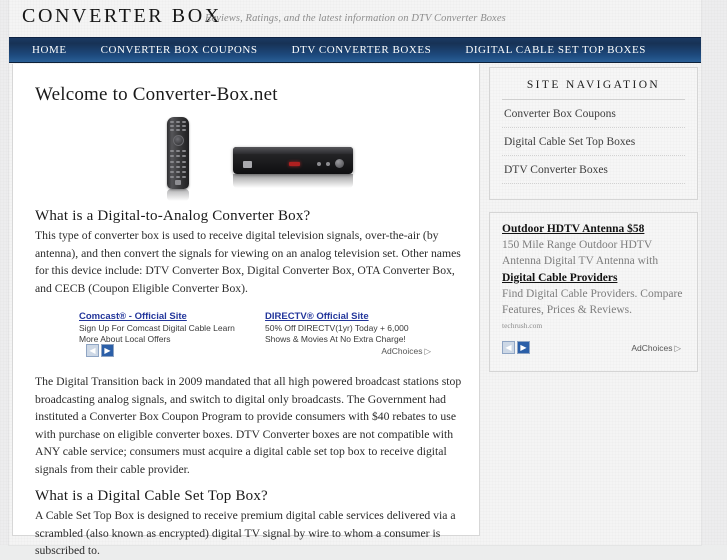  What do you see at coordinates (178, 195) in the screenshot?
I see `remote-reflection` at bounding box center [178, 195].